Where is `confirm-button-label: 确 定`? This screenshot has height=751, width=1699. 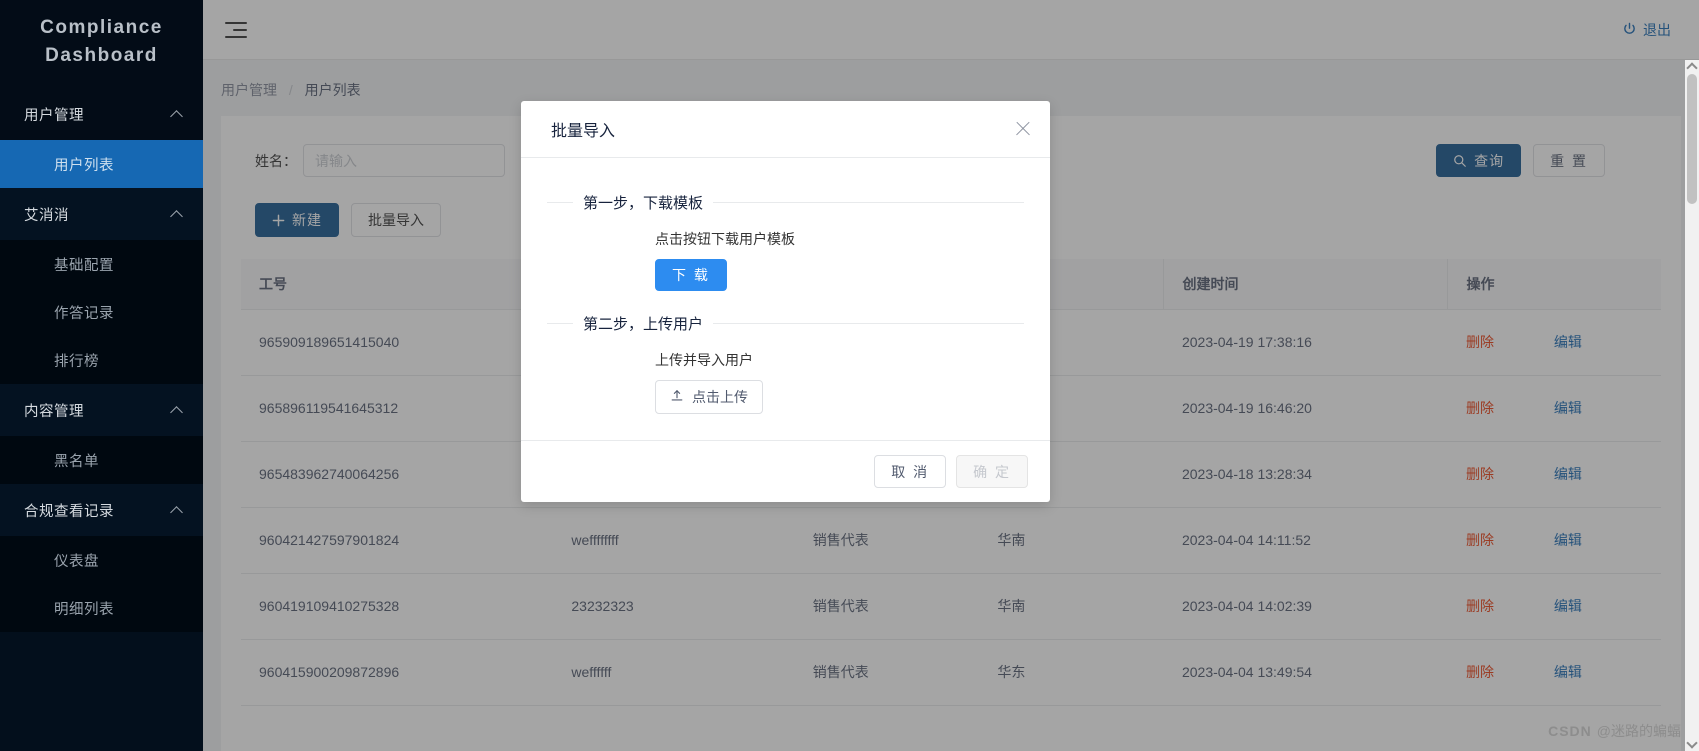 confirm-button-label: 确 定 is located at coordinates (992, 471).